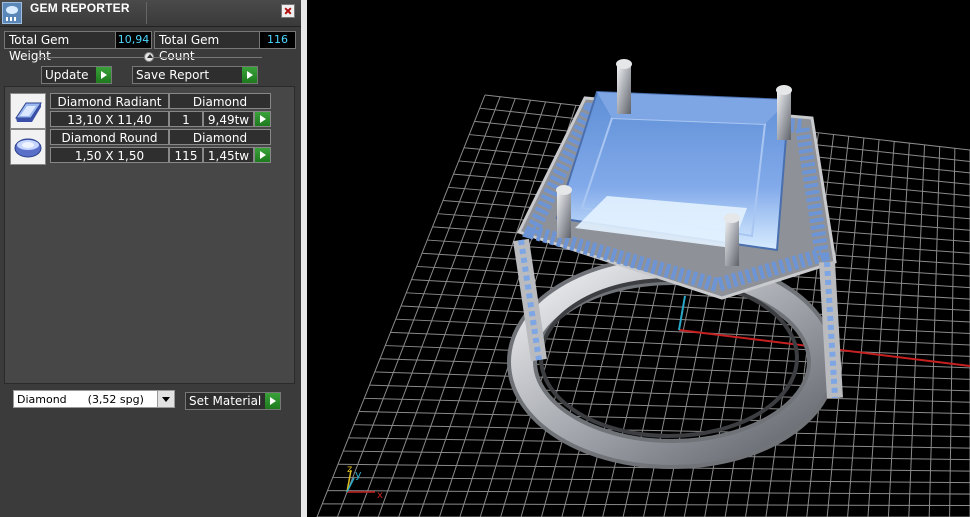 Image resolution: width=970 pixels, height=517 pixels. I want to click on update-button-label: Update, so click(67, 75).